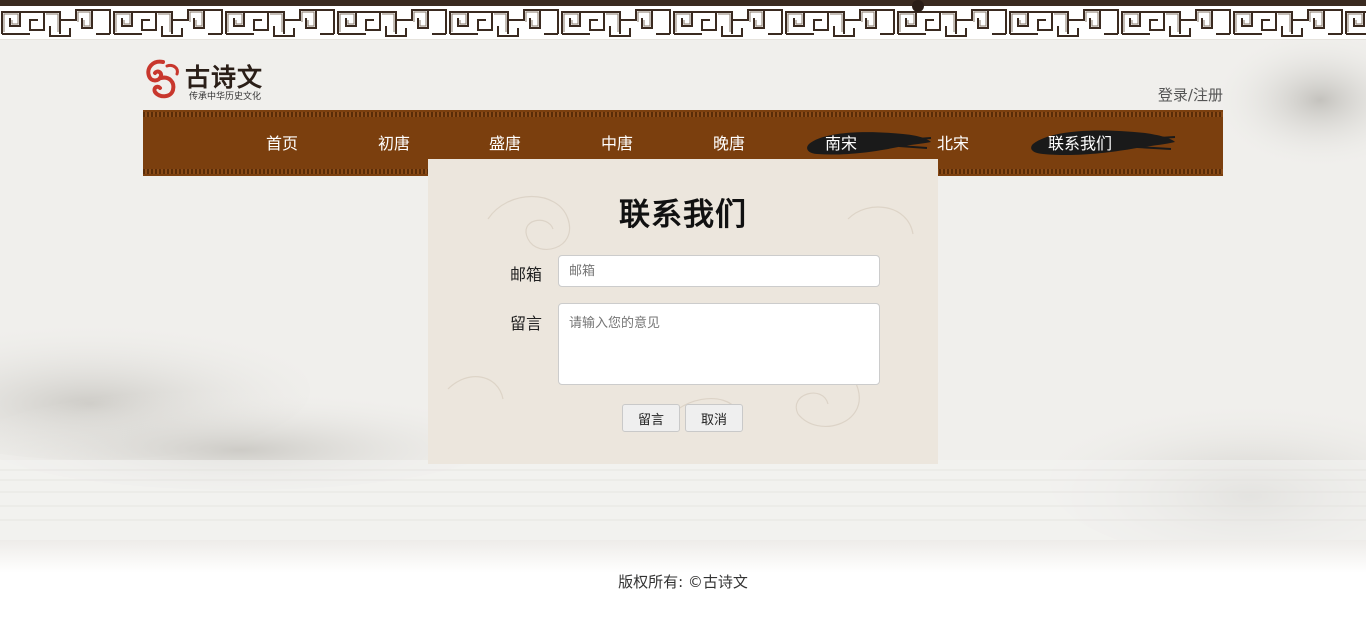  What do you see at coordinates (714, 418) in the screenshot?
I see `cancel-button: 取消` at bounding box center [714, 418].